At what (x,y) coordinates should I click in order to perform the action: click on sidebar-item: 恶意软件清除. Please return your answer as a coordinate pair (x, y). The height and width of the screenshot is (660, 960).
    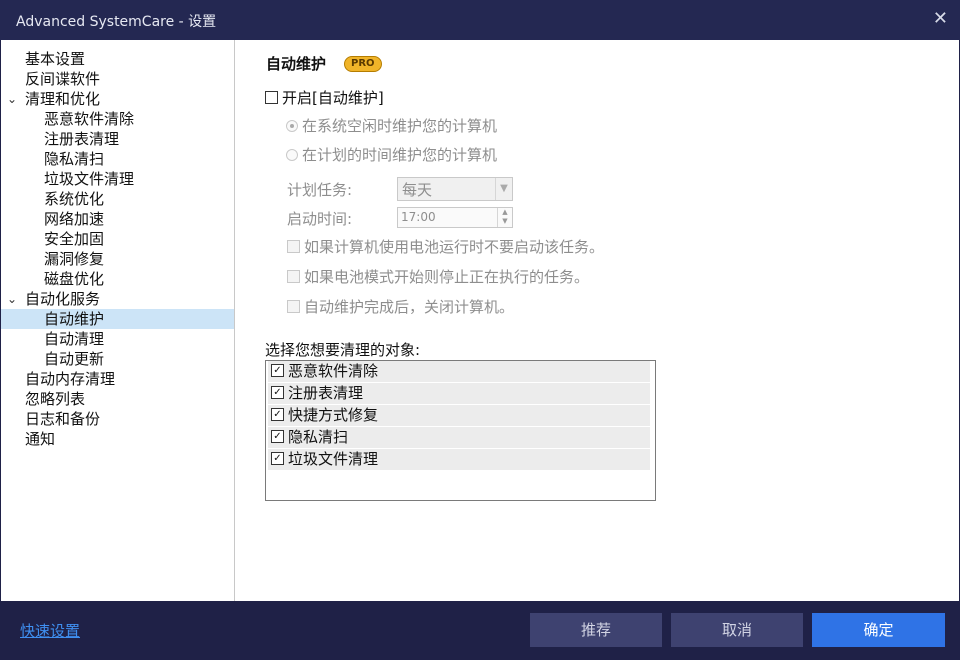
    Looking at the image, I should click on (117, 119).